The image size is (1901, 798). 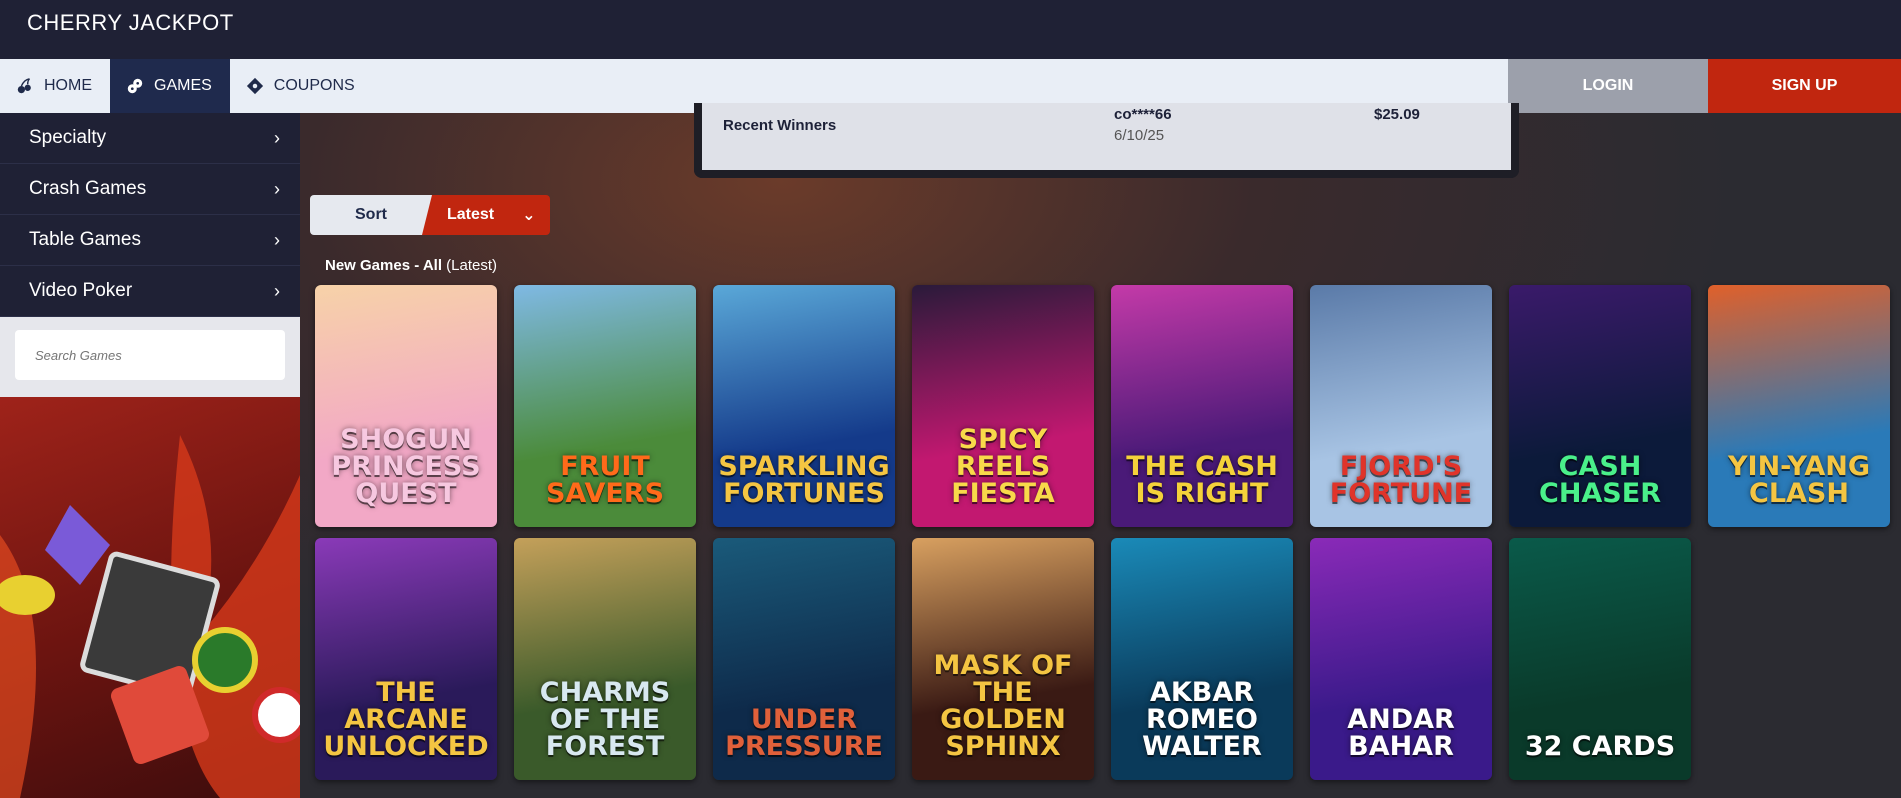 What do you see at coordinates (406, 659) in the screenshot?
I see `game-tile: THE ARCANE UNLOCKED` at bounding box center [406, 659].